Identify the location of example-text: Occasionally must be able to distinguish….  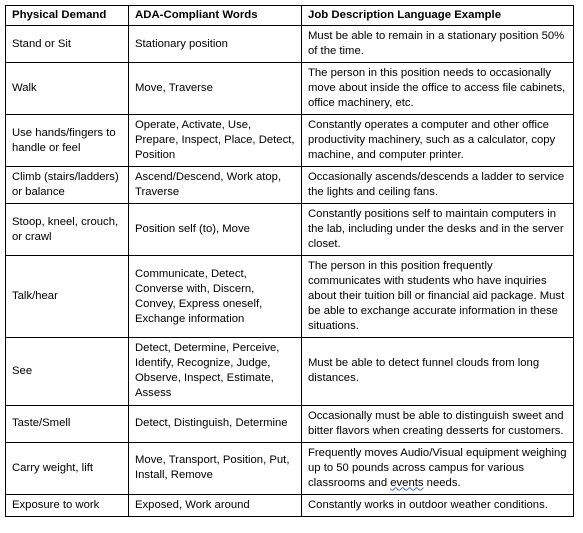
(436, 423).